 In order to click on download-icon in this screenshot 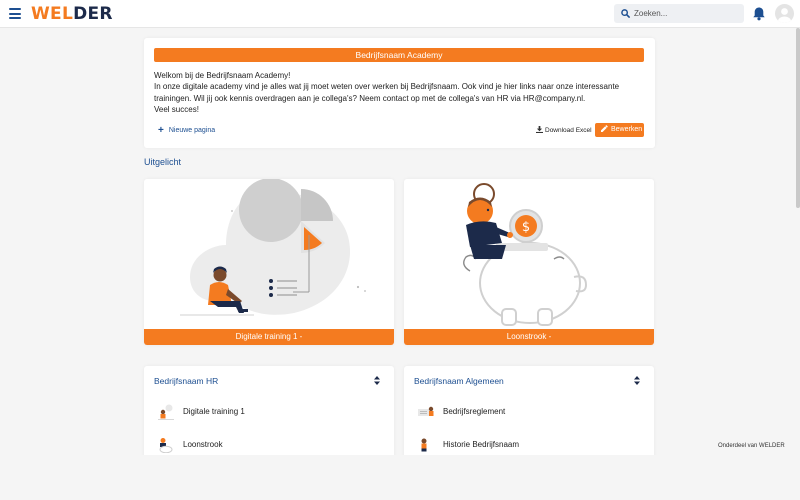, I will do `click(539, 129)`.